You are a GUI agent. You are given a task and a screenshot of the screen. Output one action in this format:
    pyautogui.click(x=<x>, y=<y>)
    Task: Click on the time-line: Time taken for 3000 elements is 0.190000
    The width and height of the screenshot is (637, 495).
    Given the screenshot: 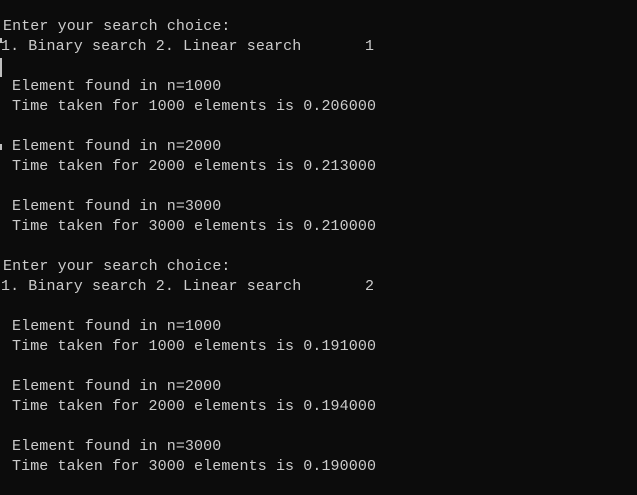 What is the action you would take?
    pyautogui.click(x=194, y=466)
    